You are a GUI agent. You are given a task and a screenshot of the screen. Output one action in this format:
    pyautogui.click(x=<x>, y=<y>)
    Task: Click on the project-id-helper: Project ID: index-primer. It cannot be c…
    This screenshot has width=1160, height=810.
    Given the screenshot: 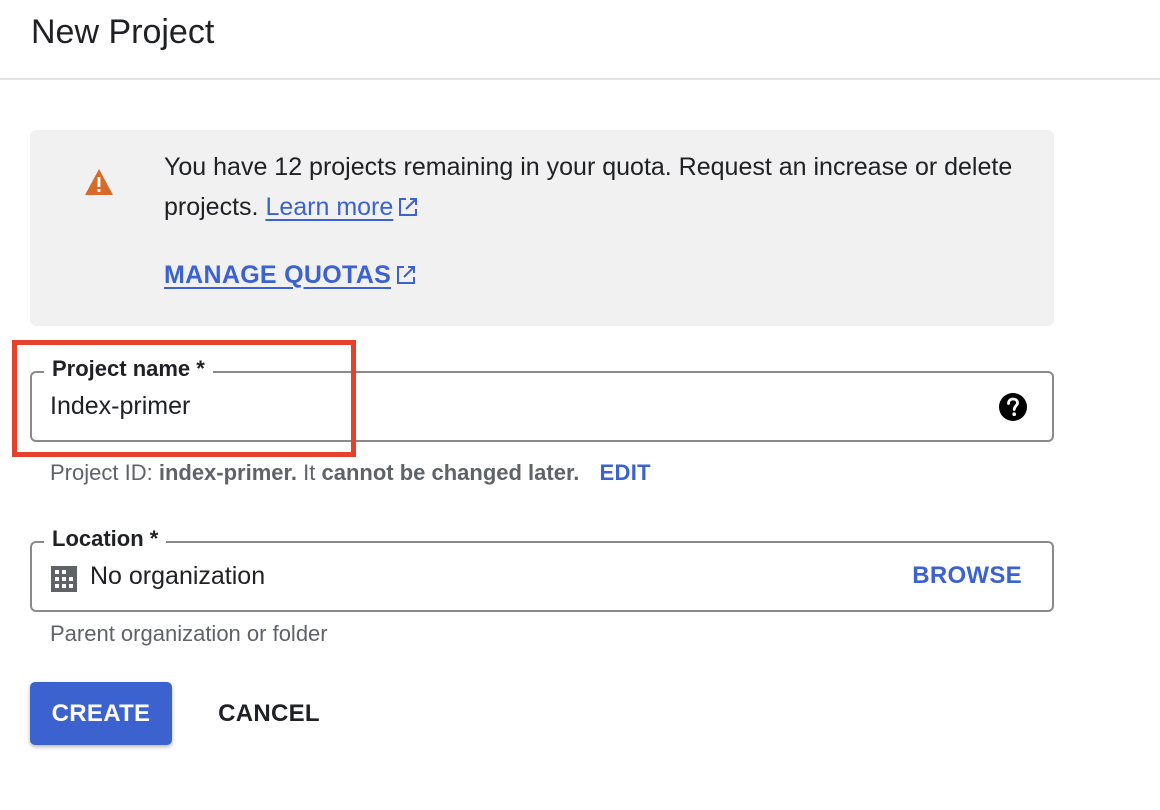 What is the action you would take?
    pyautogui.click(x=350, y=473)
    